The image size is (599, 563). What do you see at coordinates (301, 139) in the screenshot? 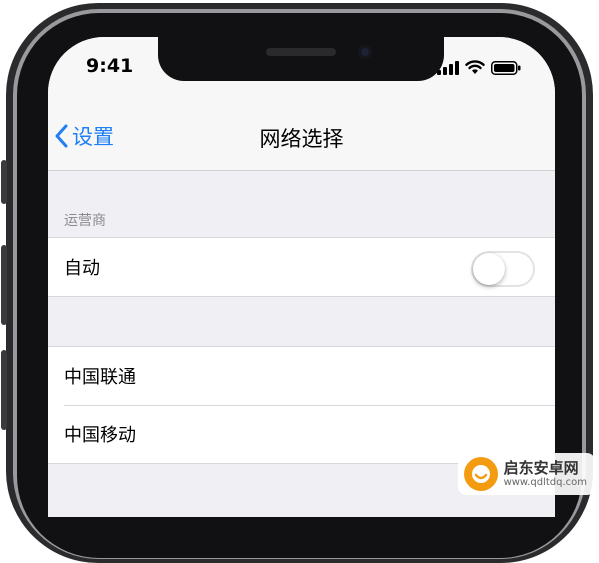
I see `page-title: 网络选择` at bounding box center [301, 139].